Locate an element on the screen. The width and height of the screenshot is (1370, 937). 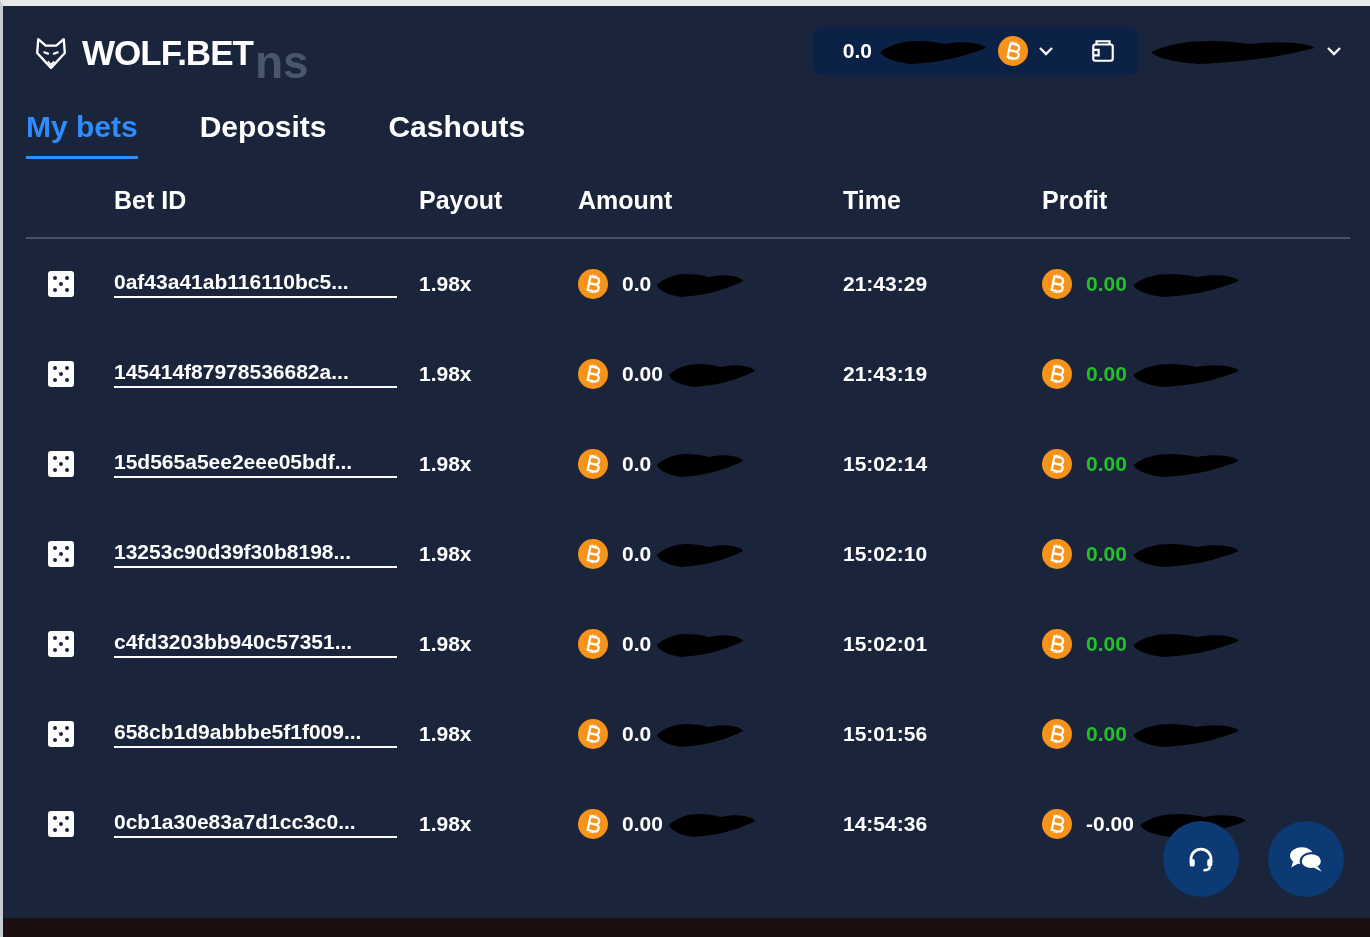
time-value: 21:43:19 is located at coordinates (886, 374).